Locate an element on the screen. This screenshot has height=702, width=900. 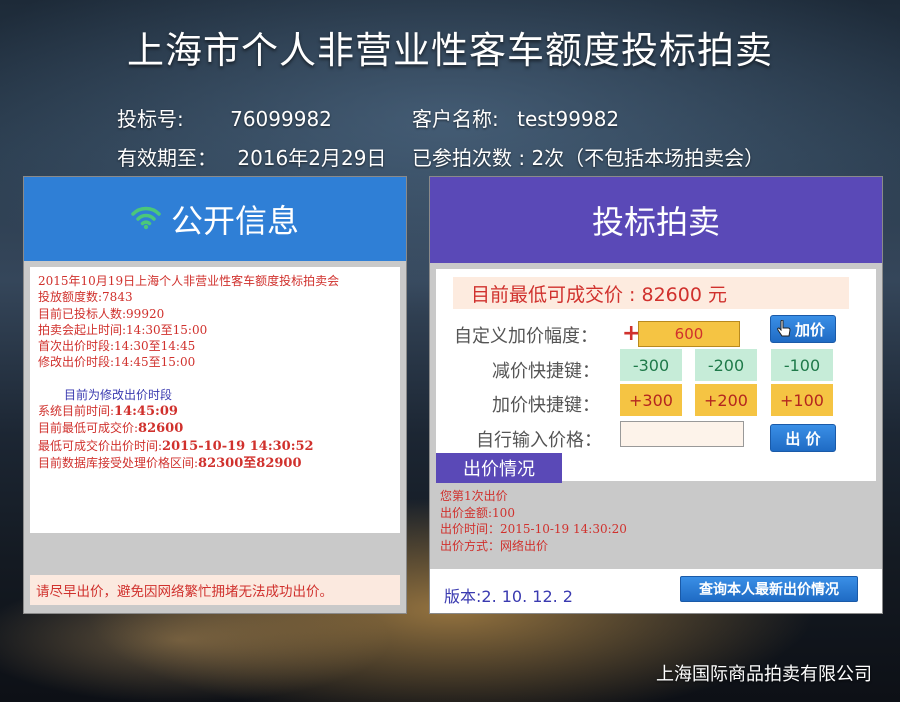
warning-message: 请尽早出价，避免因网络繁忙拥堵无法成功出价。 is located at coordinates (215, 590).